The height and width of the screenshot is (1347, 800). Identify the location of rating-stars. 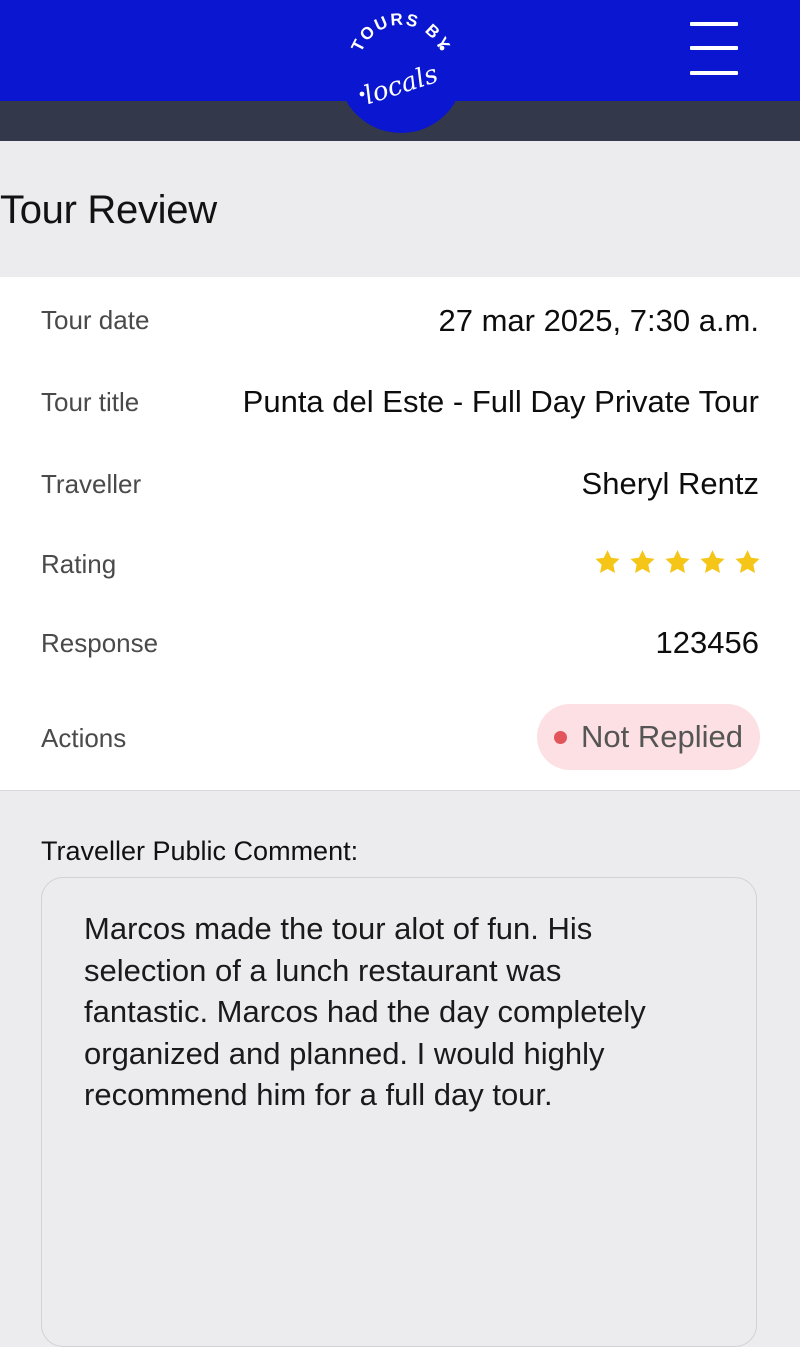
(677, 562).